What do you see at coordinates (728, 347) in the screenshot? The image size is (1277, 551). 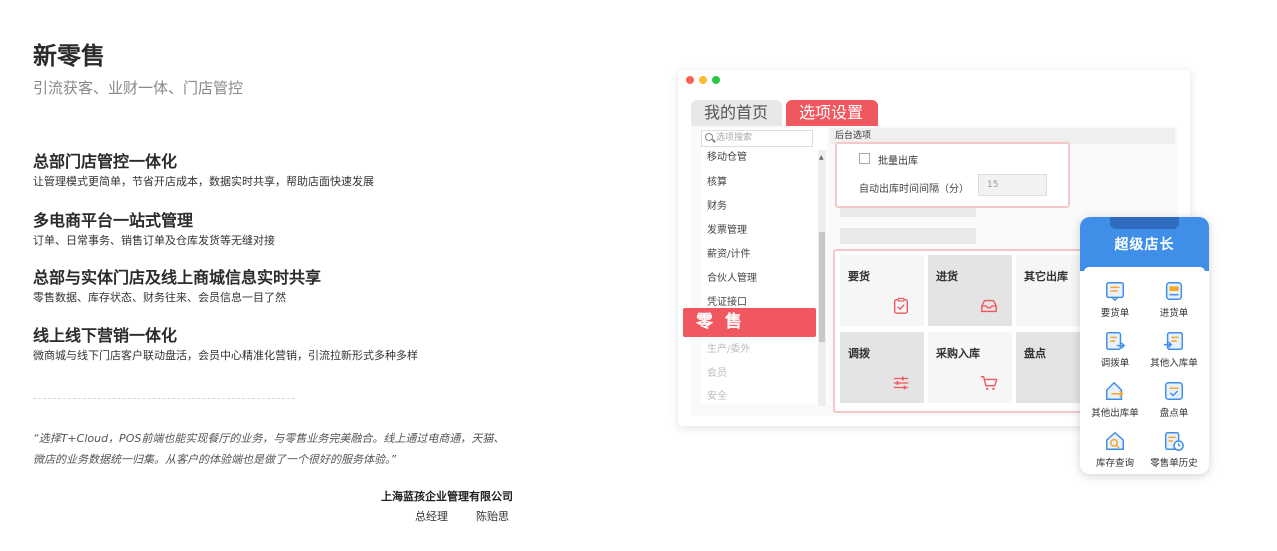 I see `sidebar-item: 生产/委外` at bounding box center [728, 347].